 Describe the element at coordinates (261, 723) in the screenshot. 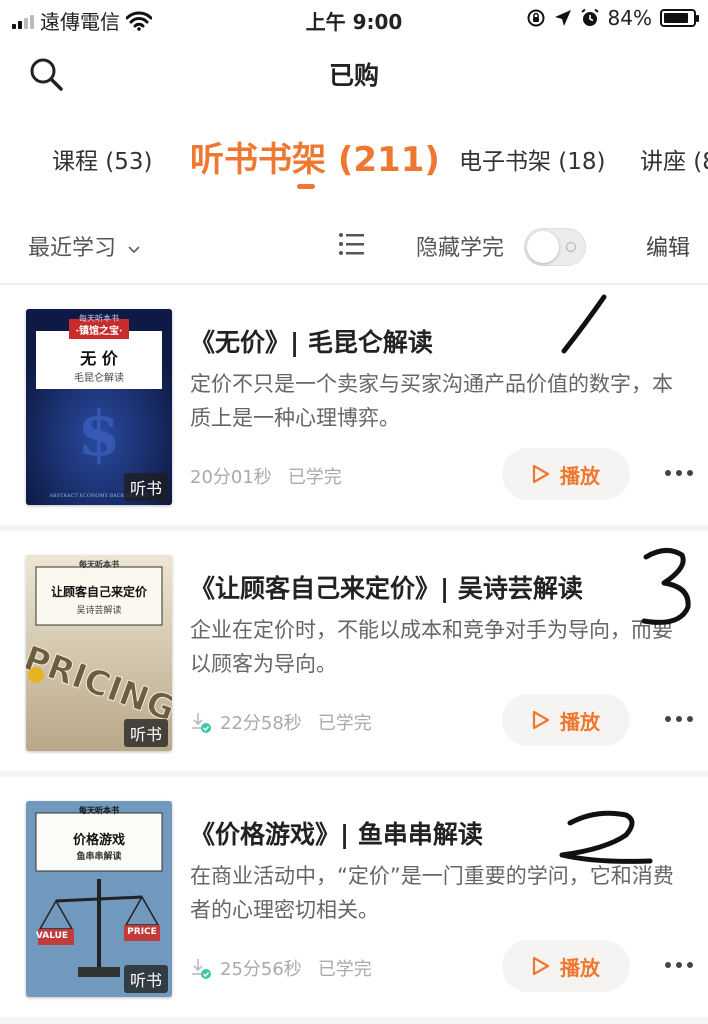

I see `duration: 22分58秒` at that location.